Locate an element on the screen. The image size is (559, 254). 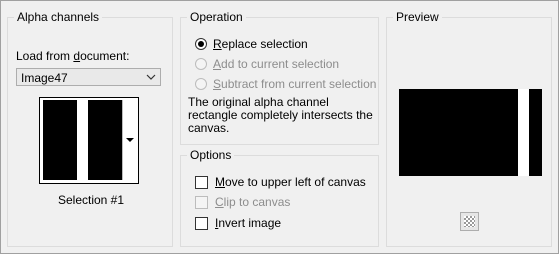
add-to-selection-radio: Add to current selection is located at coordinates (267, 64).